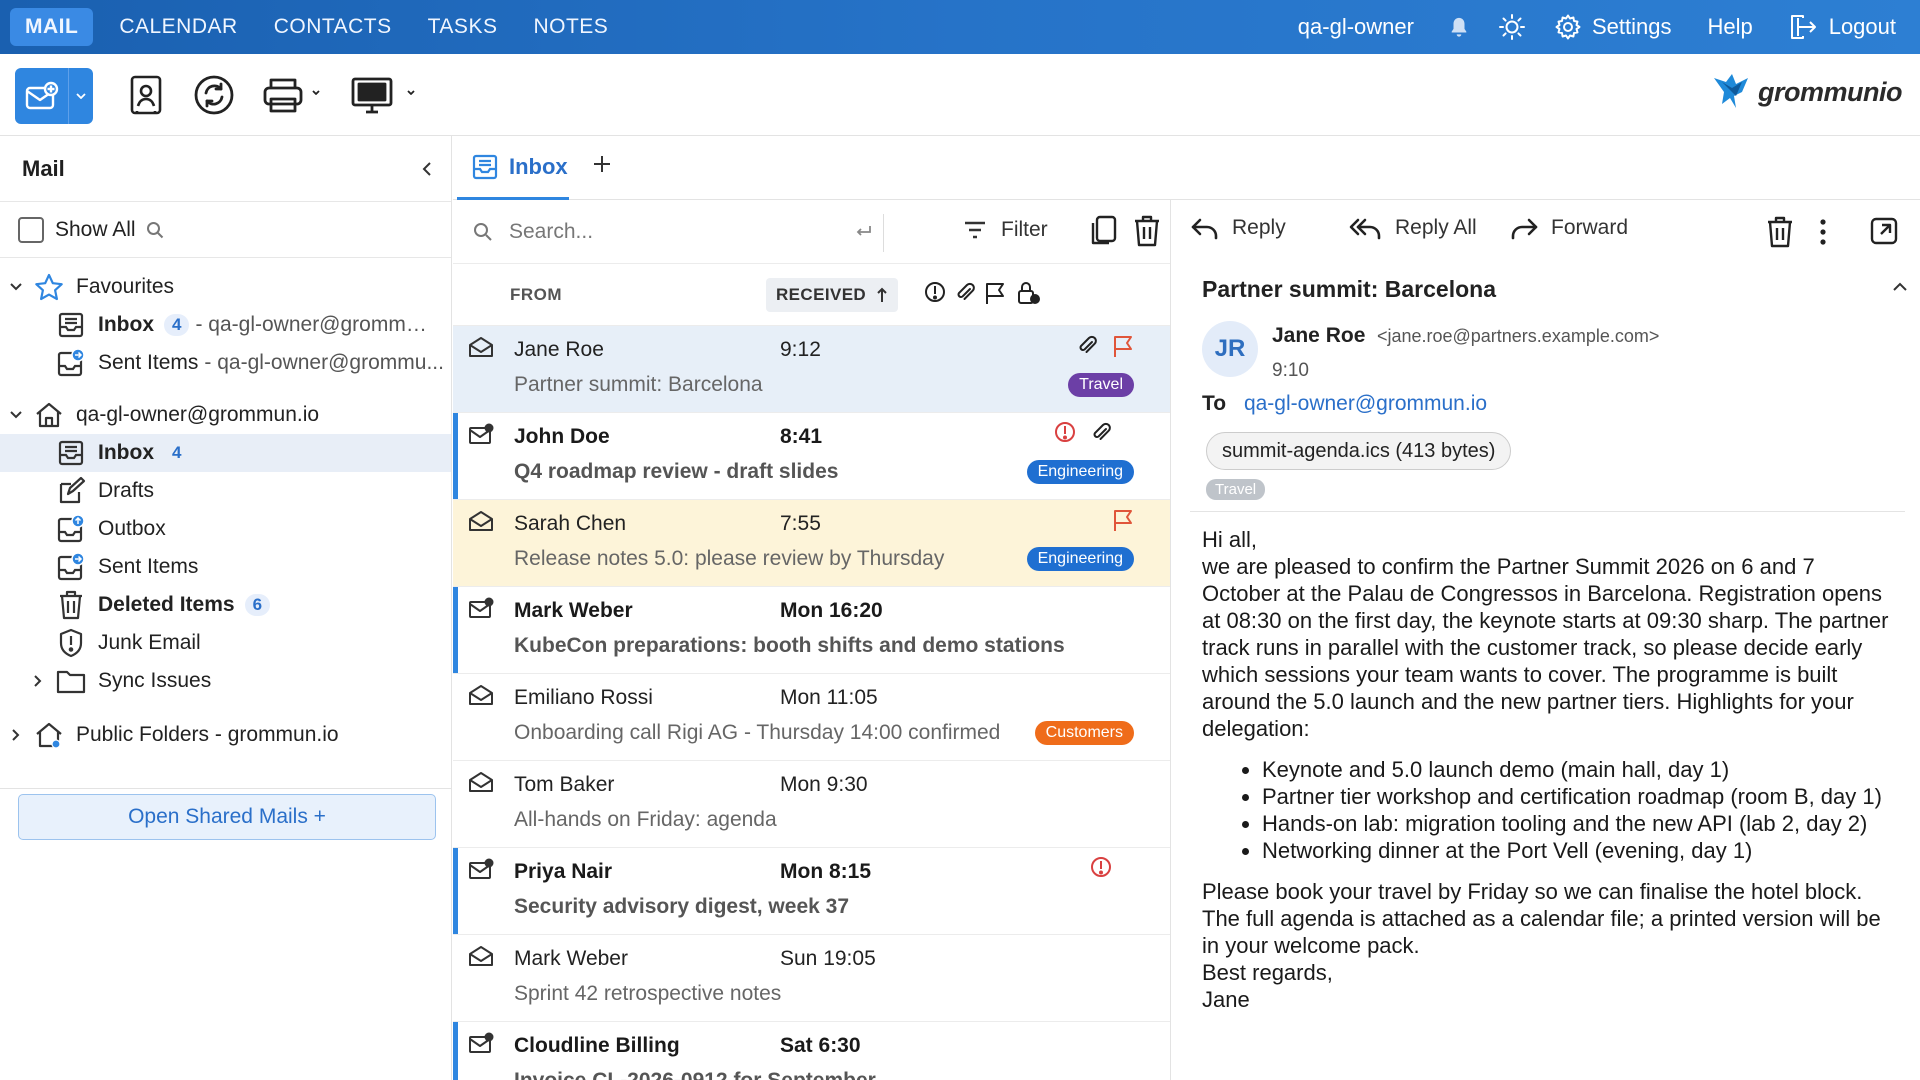 Image resolution: width=1920 pixels, height=1080 pixels. What do you see at coordinates (427, 169) in the screenshot?
I see `collapse-sidebar-icon` at bounding box center [427, 169].